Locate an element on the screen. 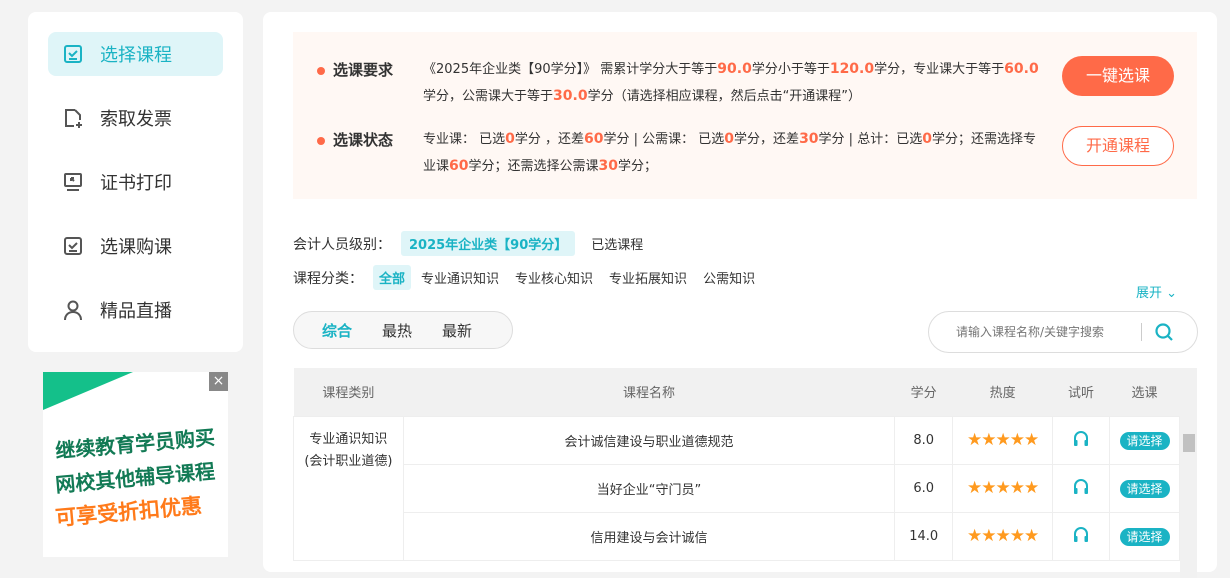  sidebar: 选择课程 索取发票 证书打印 选课购课 精品直播 is located at coordinates (135, 182).